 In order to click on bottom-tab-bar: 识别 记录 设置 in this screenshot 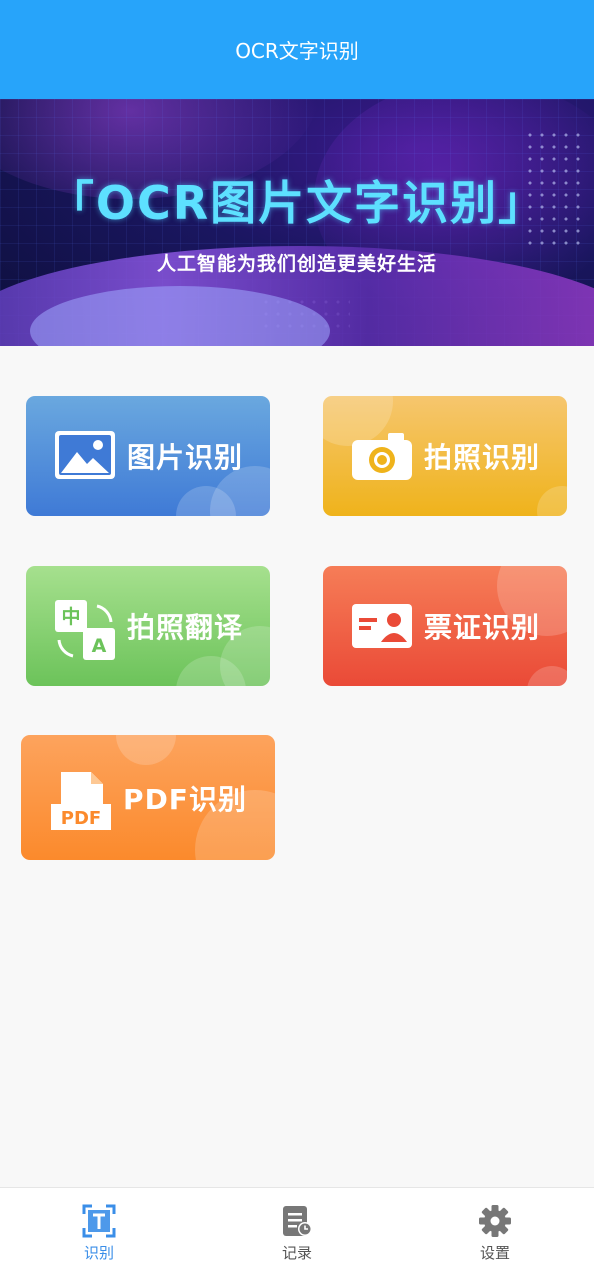, I will do `click(297, 1234)`.